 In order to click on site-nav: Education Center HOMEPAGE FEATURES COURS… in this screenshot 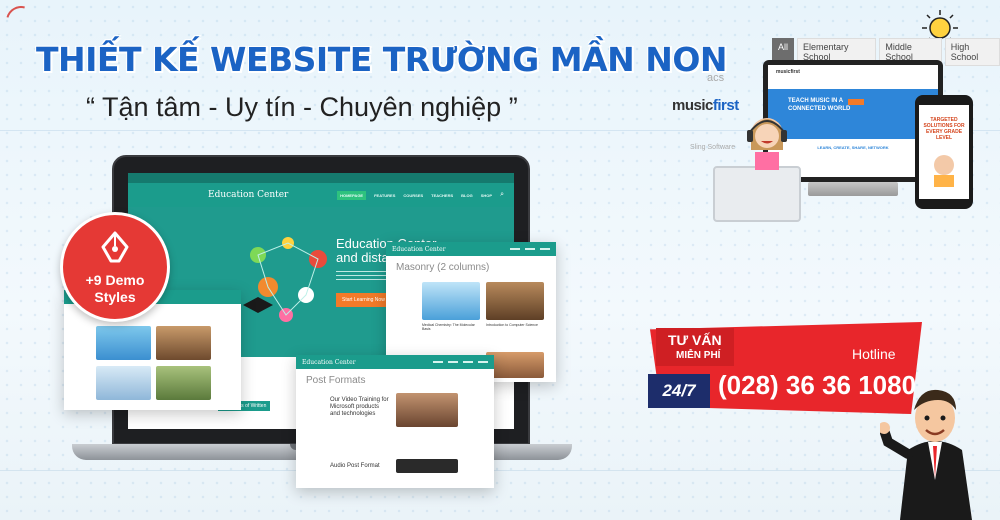, I will do `click(321, 195)`.